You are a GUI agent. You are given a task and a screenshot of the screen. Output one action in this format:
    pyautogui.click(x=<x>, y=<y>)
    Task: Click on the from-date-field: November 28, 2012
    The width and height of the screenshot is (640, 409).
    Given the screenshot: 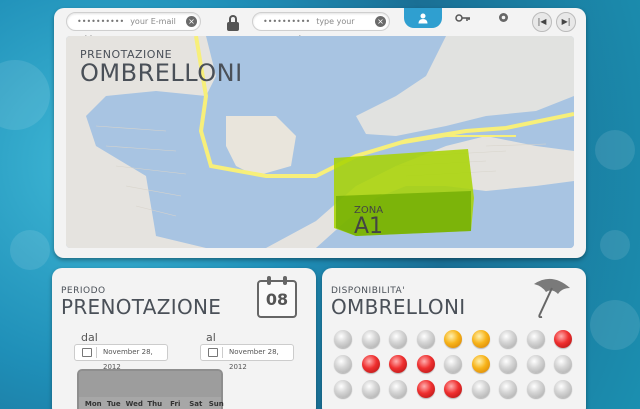 What is the action you would take?
    pyautogui.click(x=121, y=357)
    